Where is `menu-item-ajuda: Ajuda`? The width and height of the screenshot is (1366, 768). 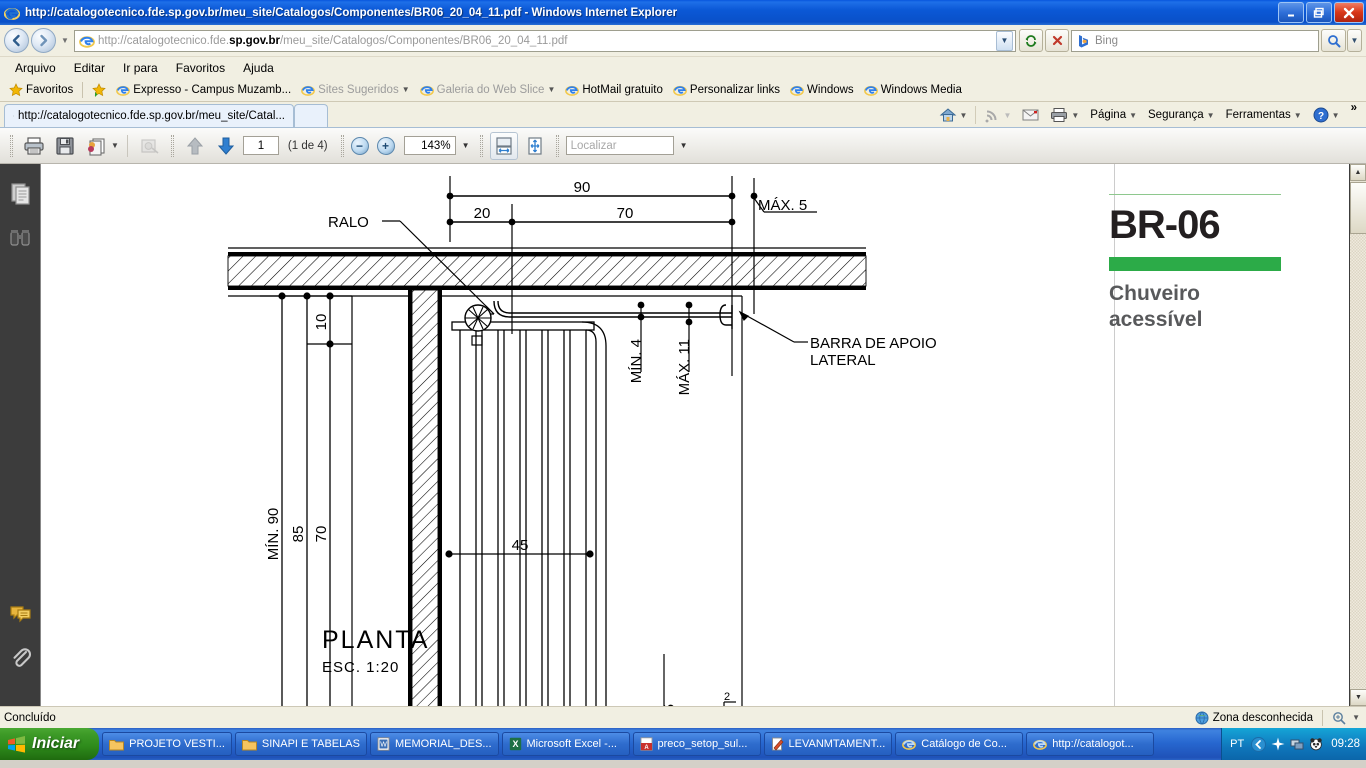 menu-item-ajuda: Ajuda is located at coordinates (258, 68).